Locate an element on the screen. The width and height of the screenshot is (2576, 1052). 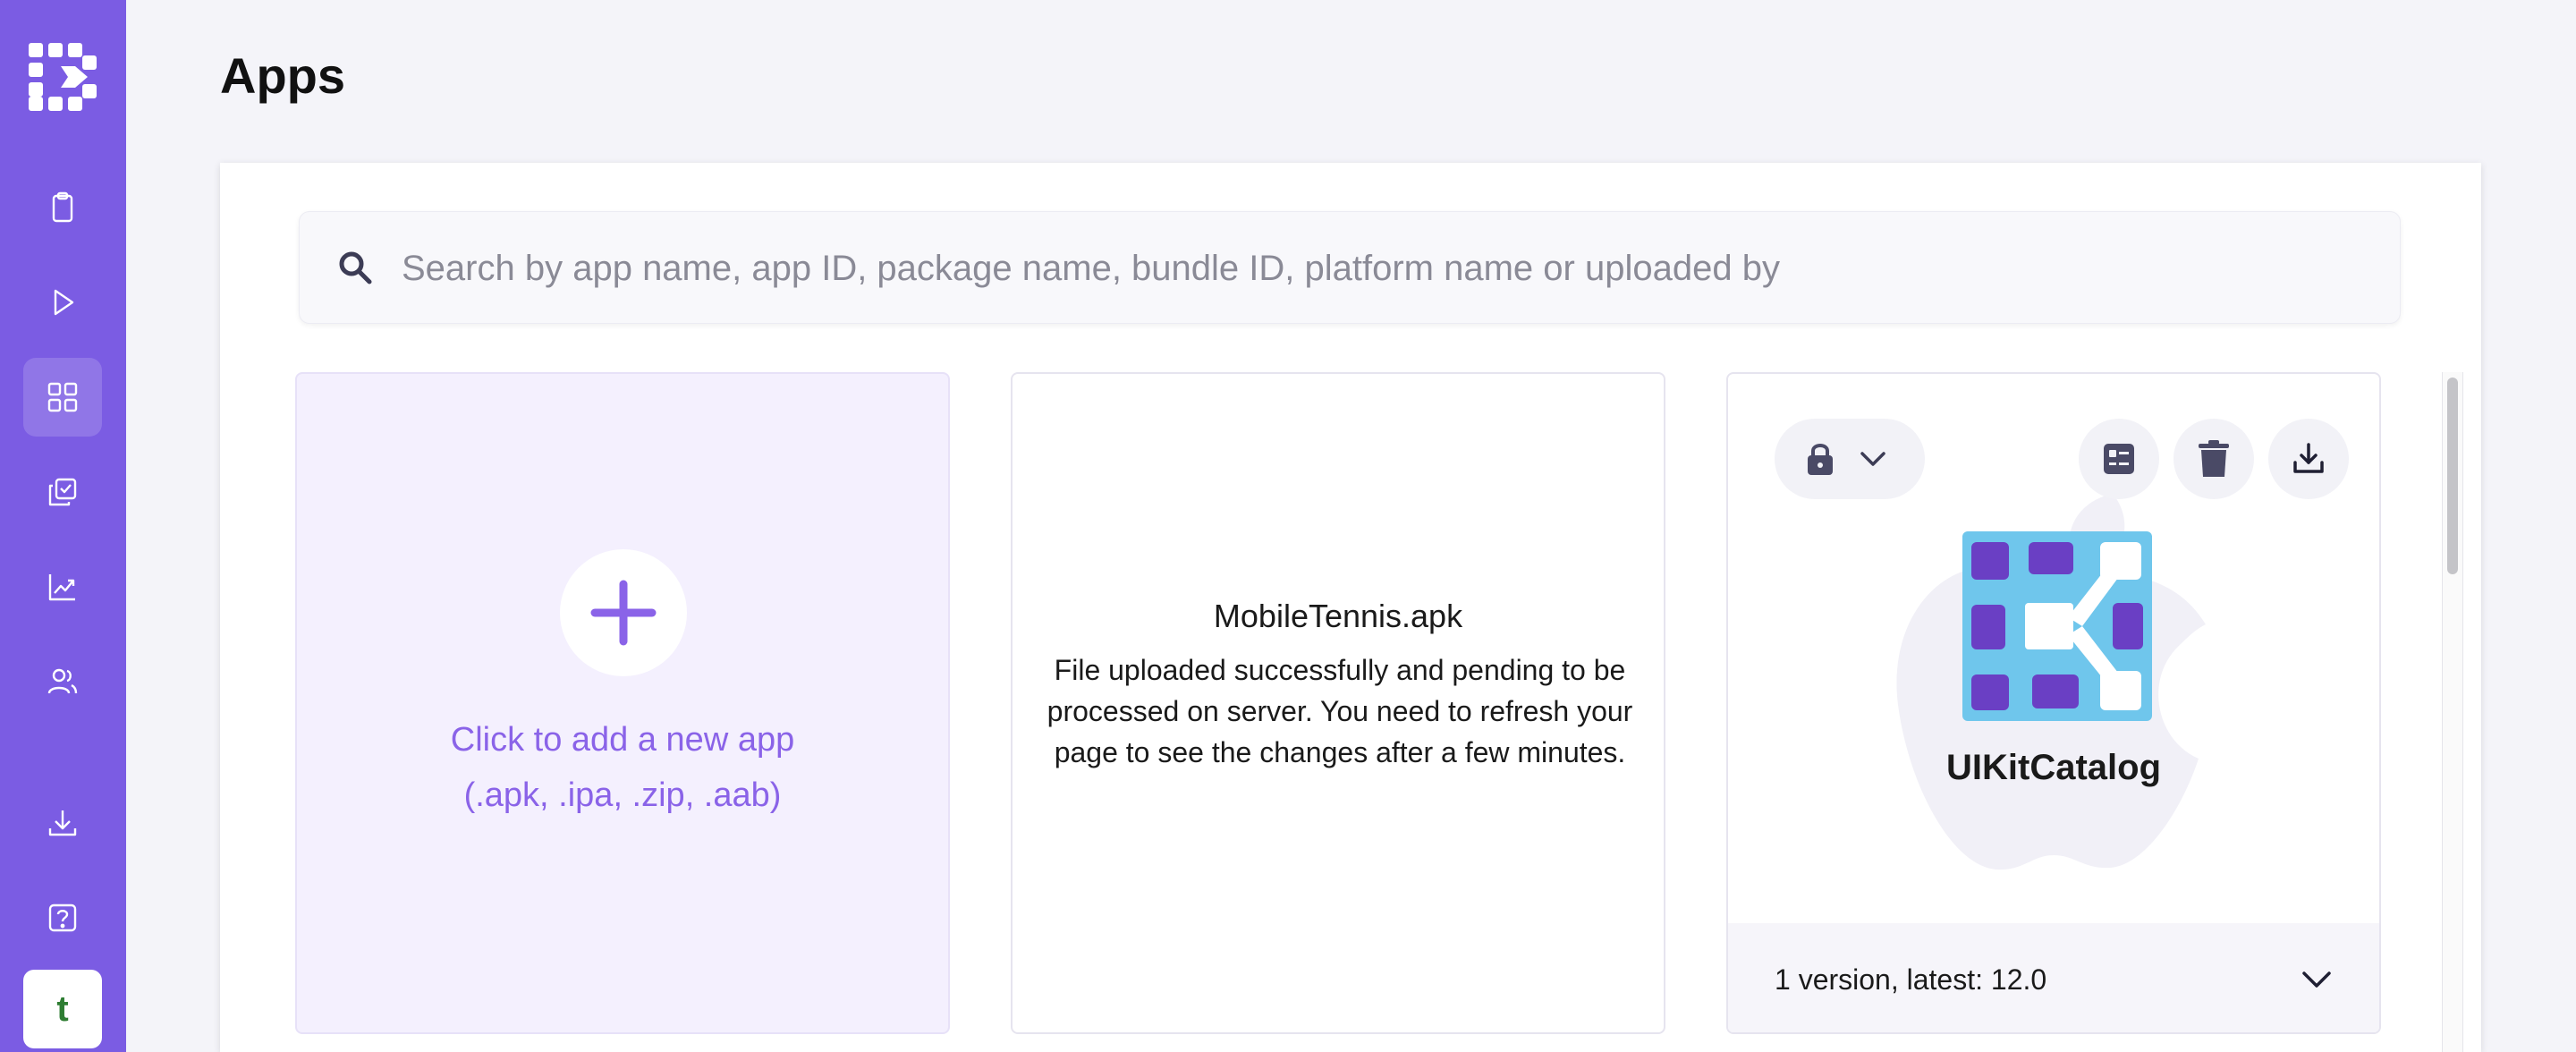
users-icon is located at coordinates (62, 681).